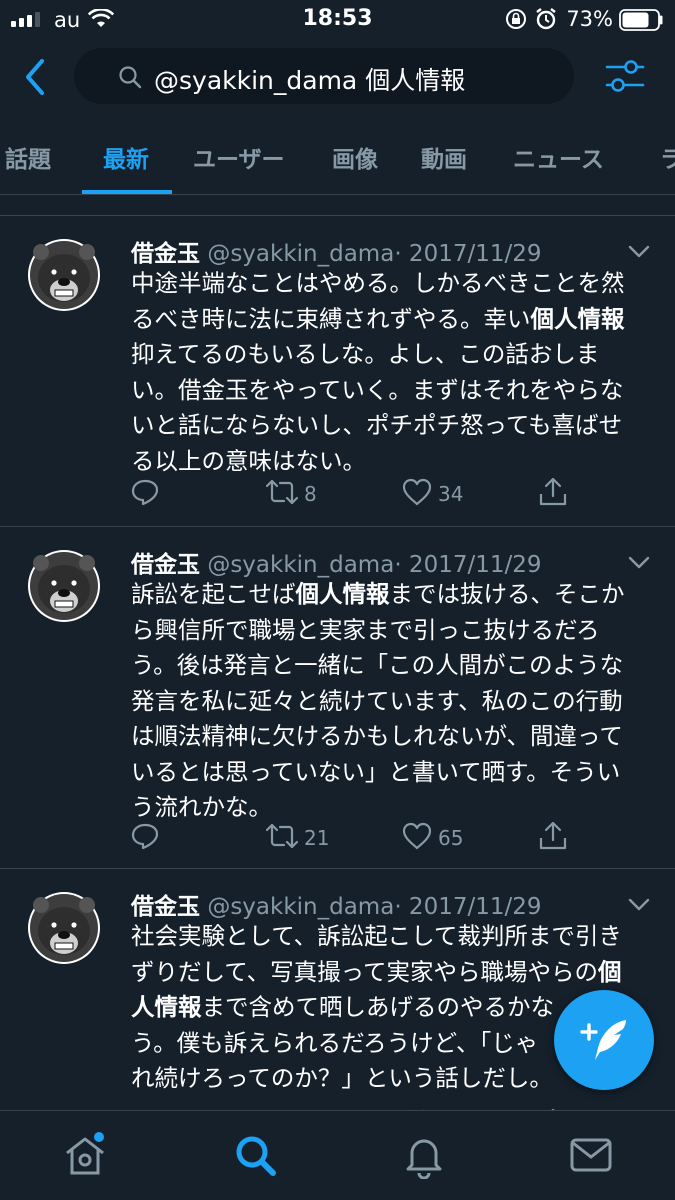 The image size is (675, 1200). Describe the element at coordinates (516, 19) in the screenshot. I see `rotation-lock-icon` at that location.